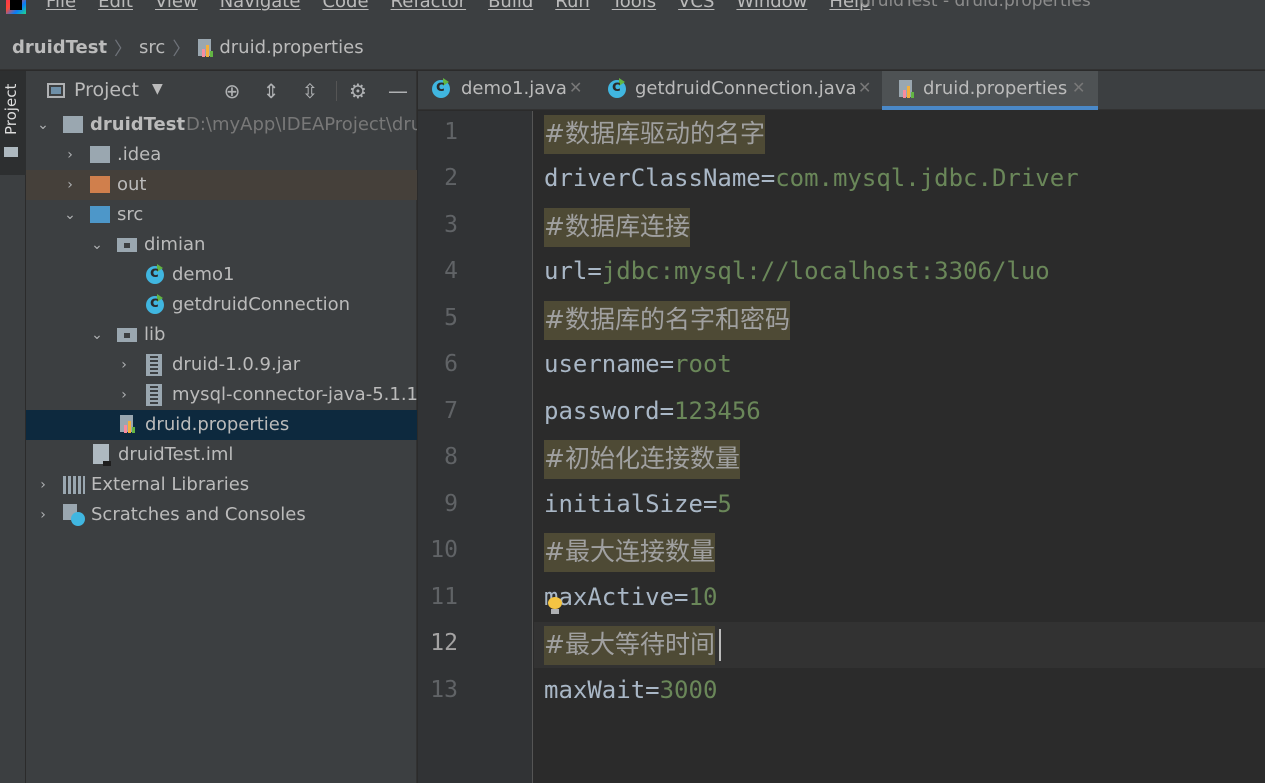  I want to click on line-number: 4, so click(451, 271).